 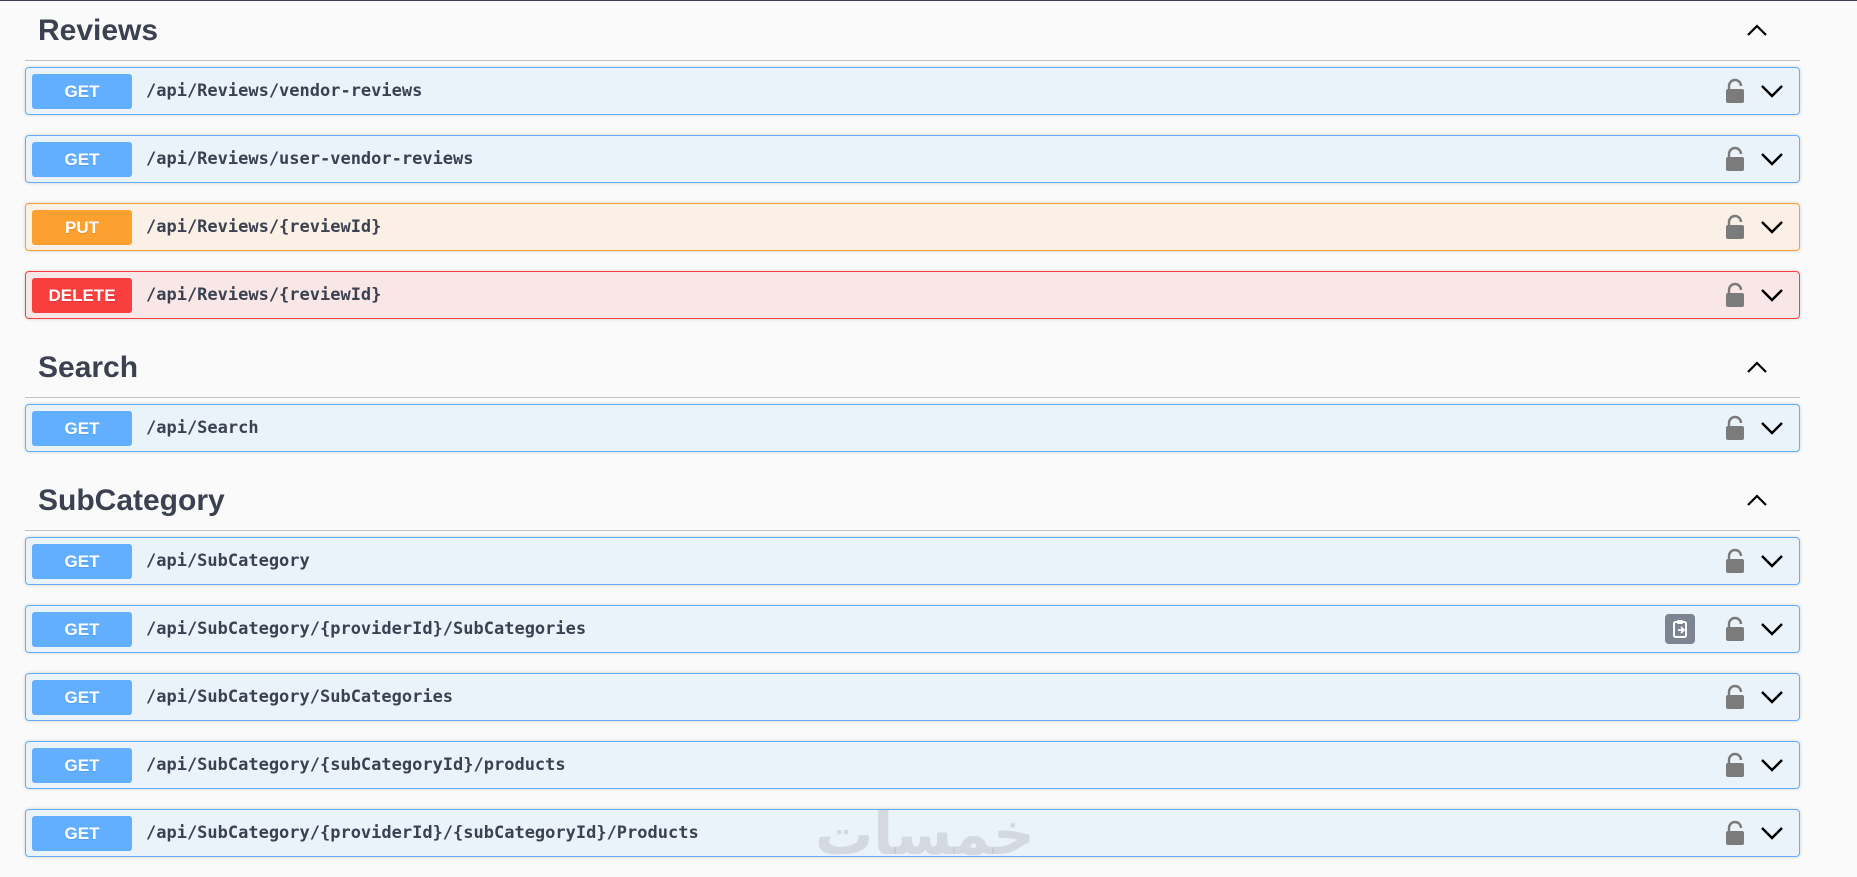 I want to click on tag-header: Search, so click(x=912, y=368).